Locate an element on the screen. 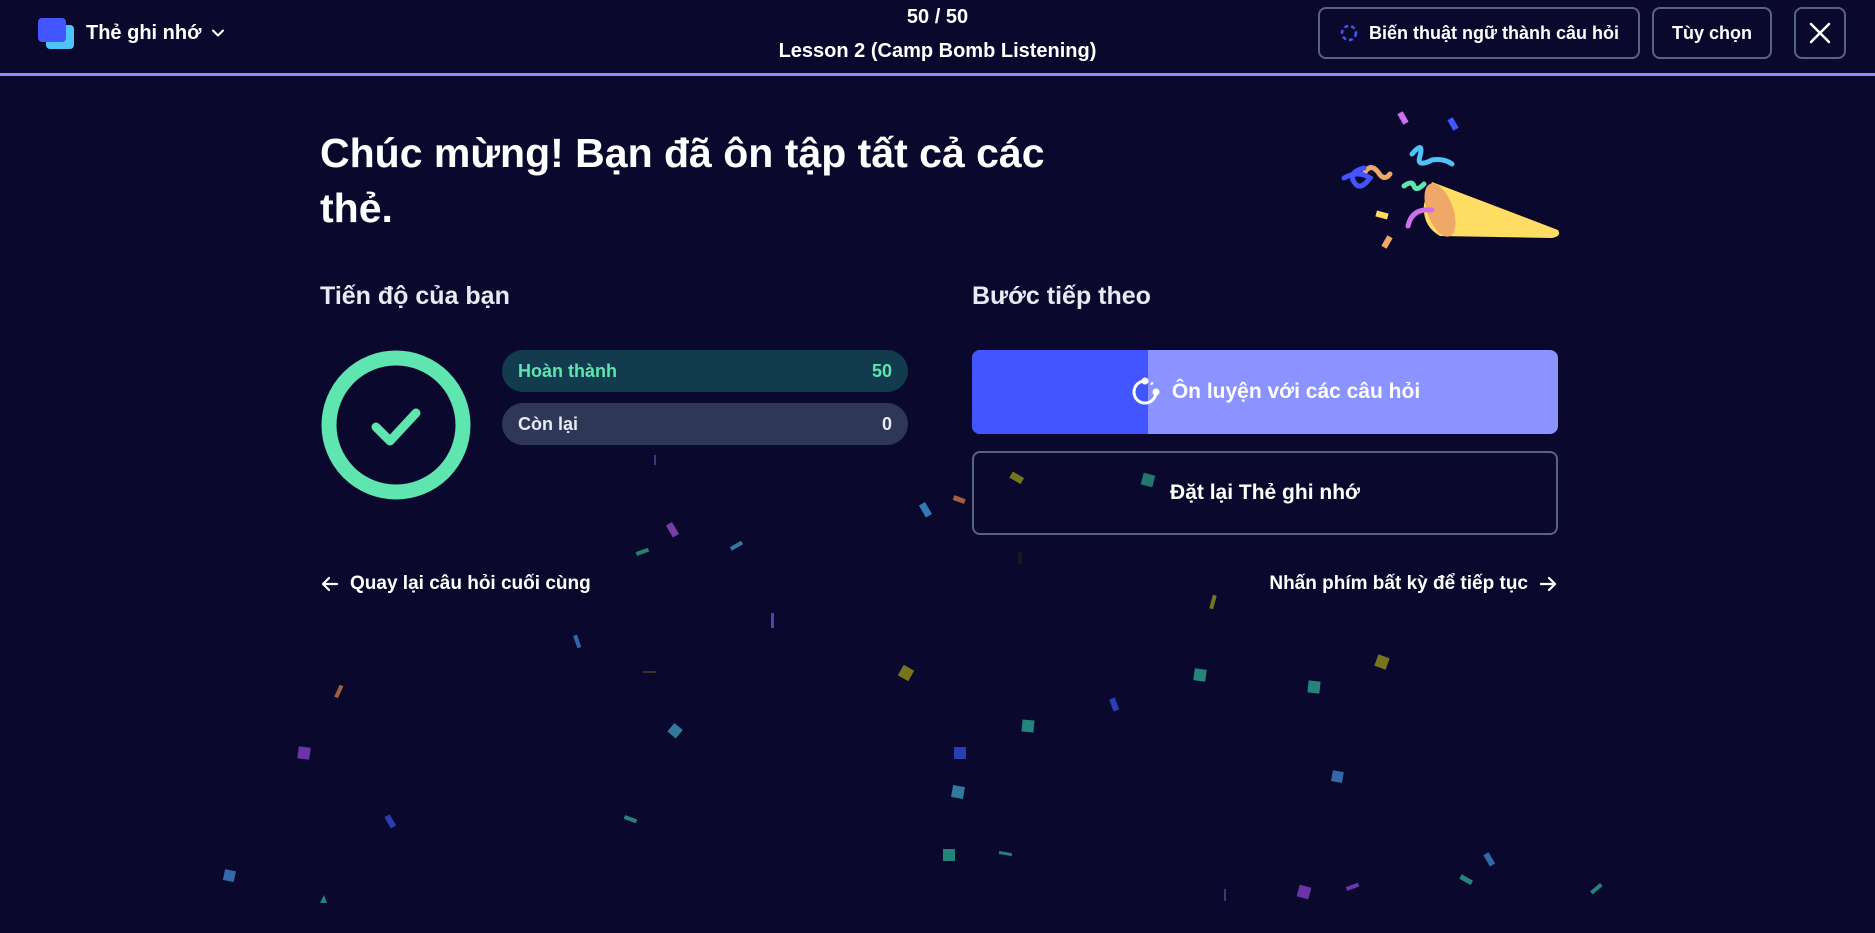 The width and height of the screenshot is (1875, 933). progress-title: Tiến độ của bạn is located at coordinates (415, 296).